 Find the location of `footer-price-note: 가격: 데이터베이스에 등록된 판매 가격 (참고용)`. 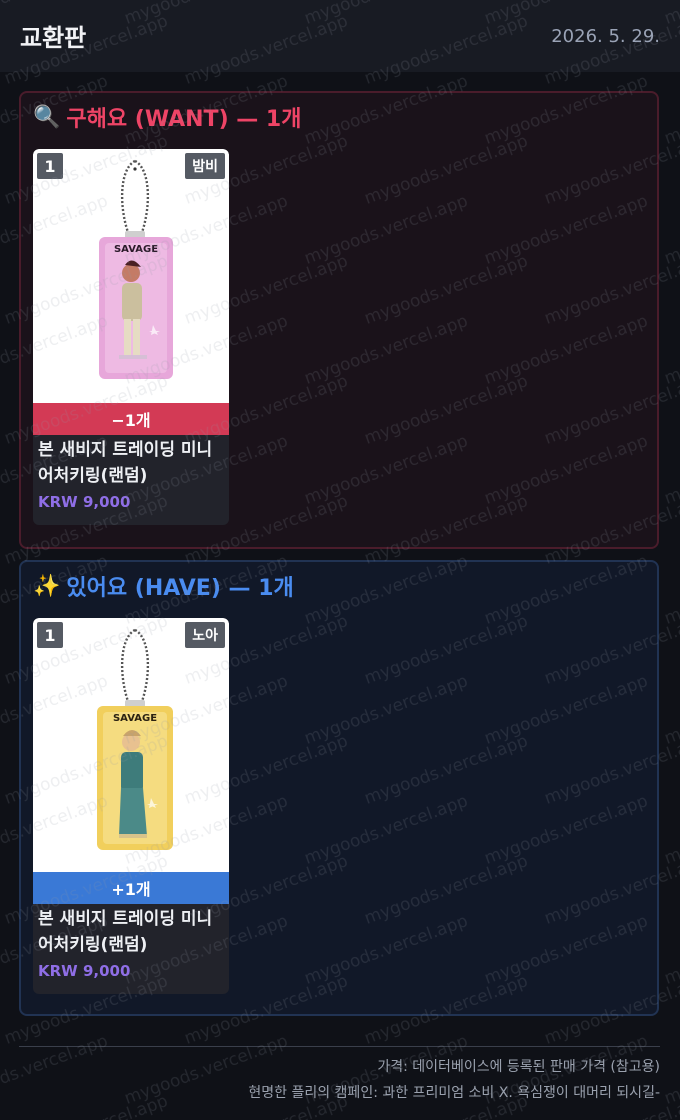

footer-price-note: 가격: 데이터베이스에 등록된 판매 가격 (참고용) is located at coordinates (518, 1067).